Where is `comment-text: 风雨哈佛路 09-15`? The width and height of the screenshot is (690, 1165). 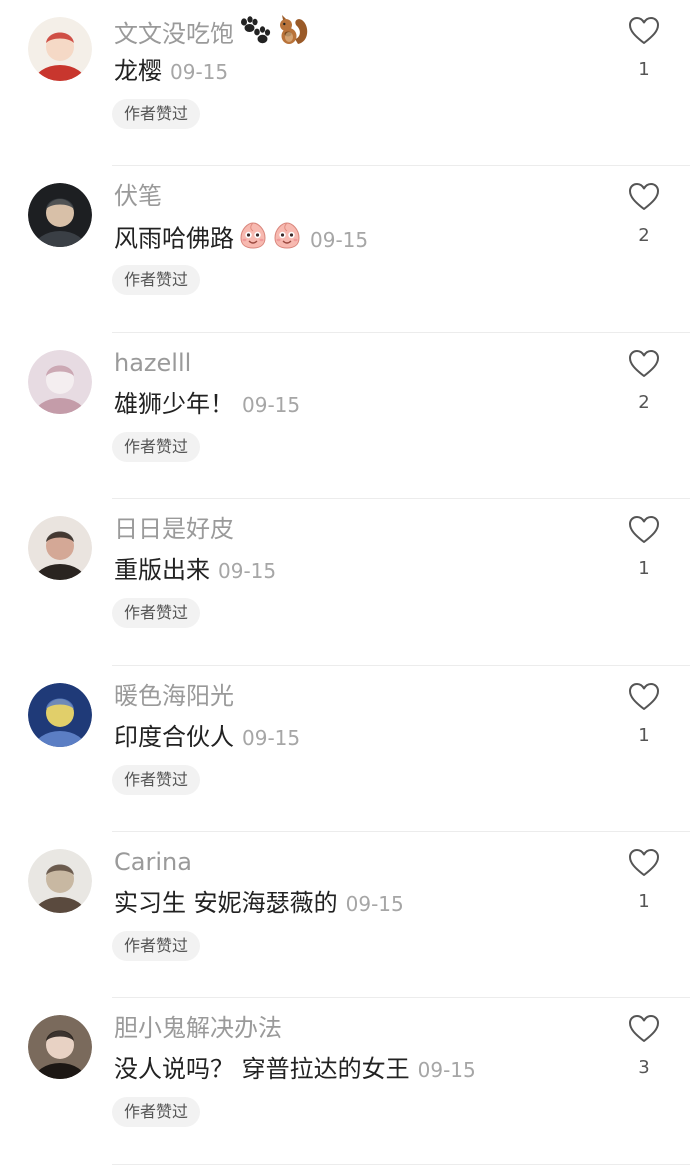
comment-text: 风雨哈佛路 09-15 is located at coordinates (241, 239).